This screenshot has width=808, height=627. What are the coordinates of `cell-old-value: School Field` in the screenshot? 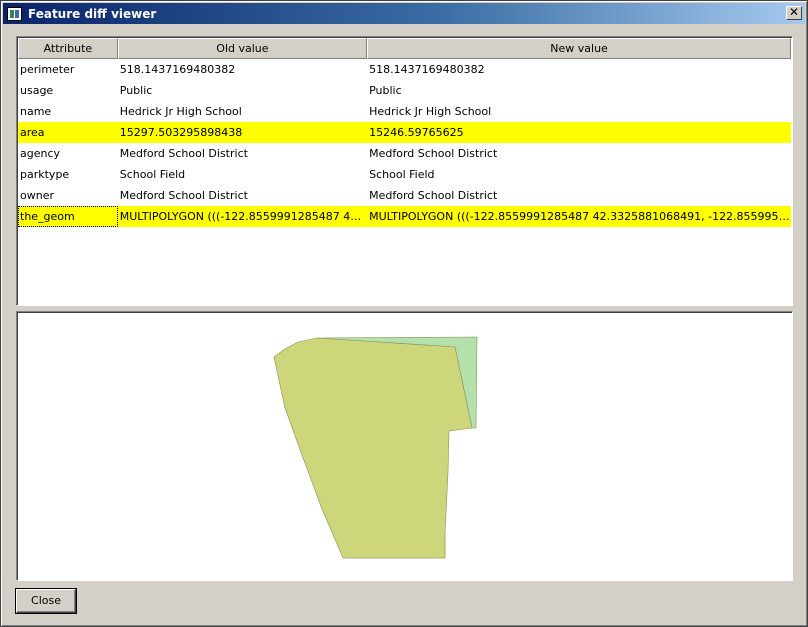 It's located at (152, 174).